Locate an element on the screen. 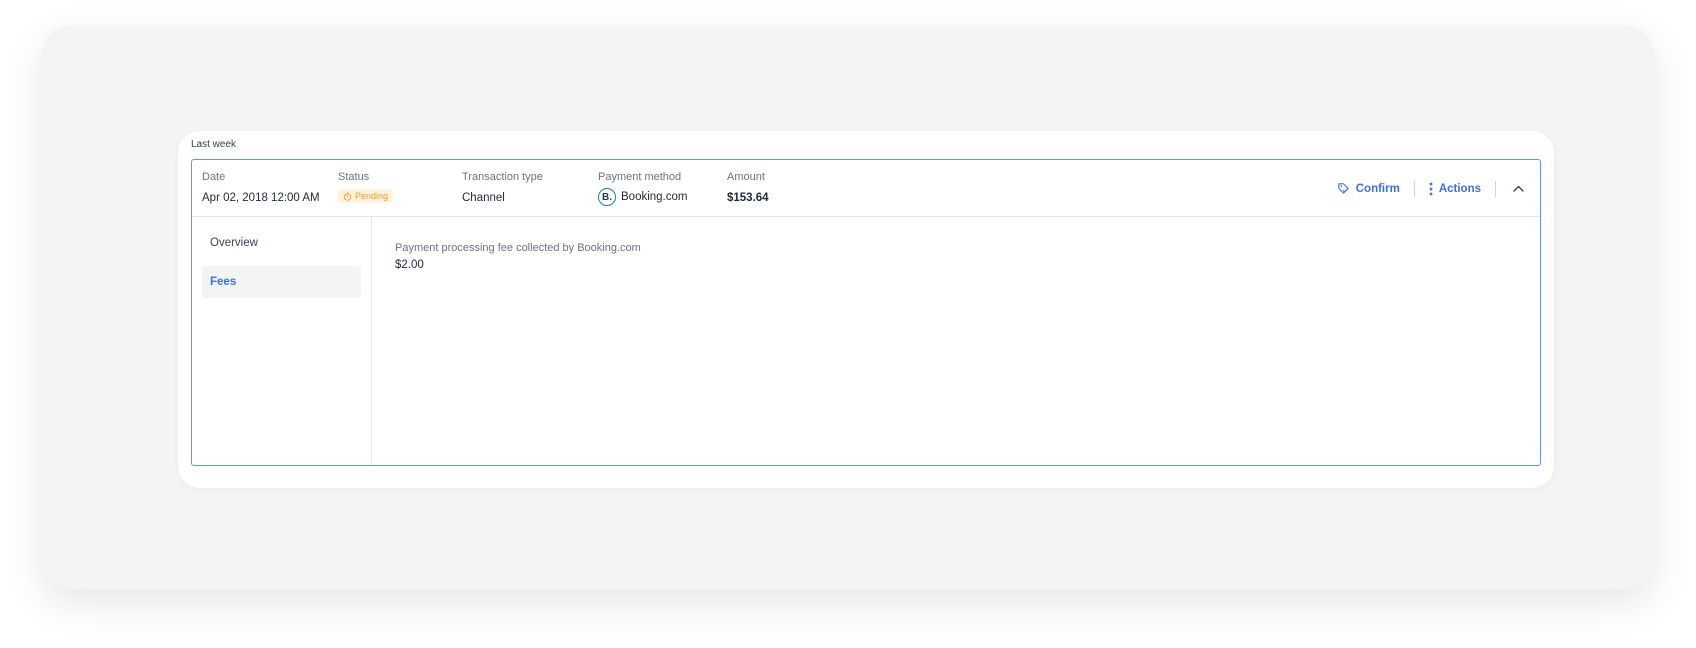 The height and width of the screenshot is (648, 1696). actions-button: Actions is located at coordinates (1455, 189).